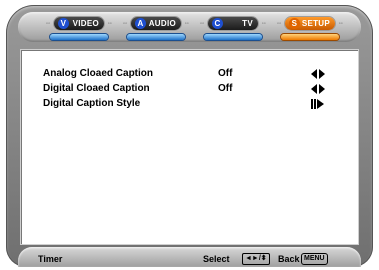 The image size is (379, 270). What do you see at coordinates (247, 23) in the screenshot?
I see `tab-label: TV` at bounding box center [247, 23].